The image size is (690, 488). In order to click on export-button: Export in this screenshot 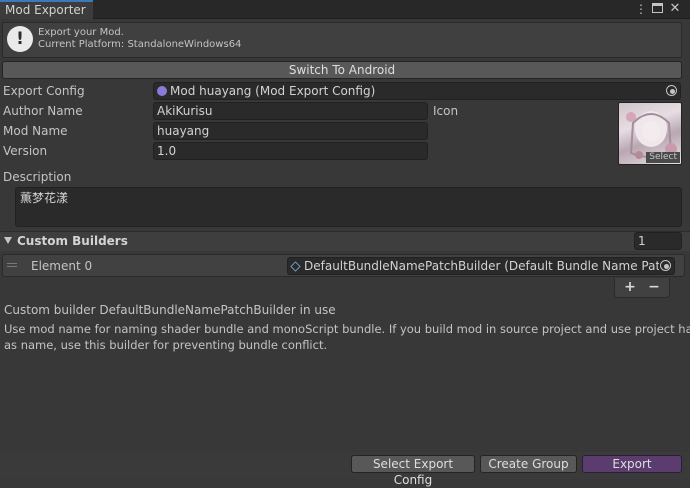, I will do `click(632, 464)`.